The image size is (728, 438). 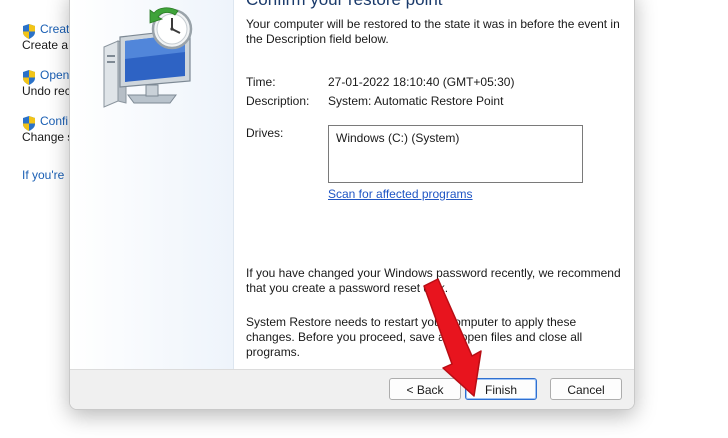 I want to click on dialog-heading: Confirm your restore point, so click(x=344, y=5).